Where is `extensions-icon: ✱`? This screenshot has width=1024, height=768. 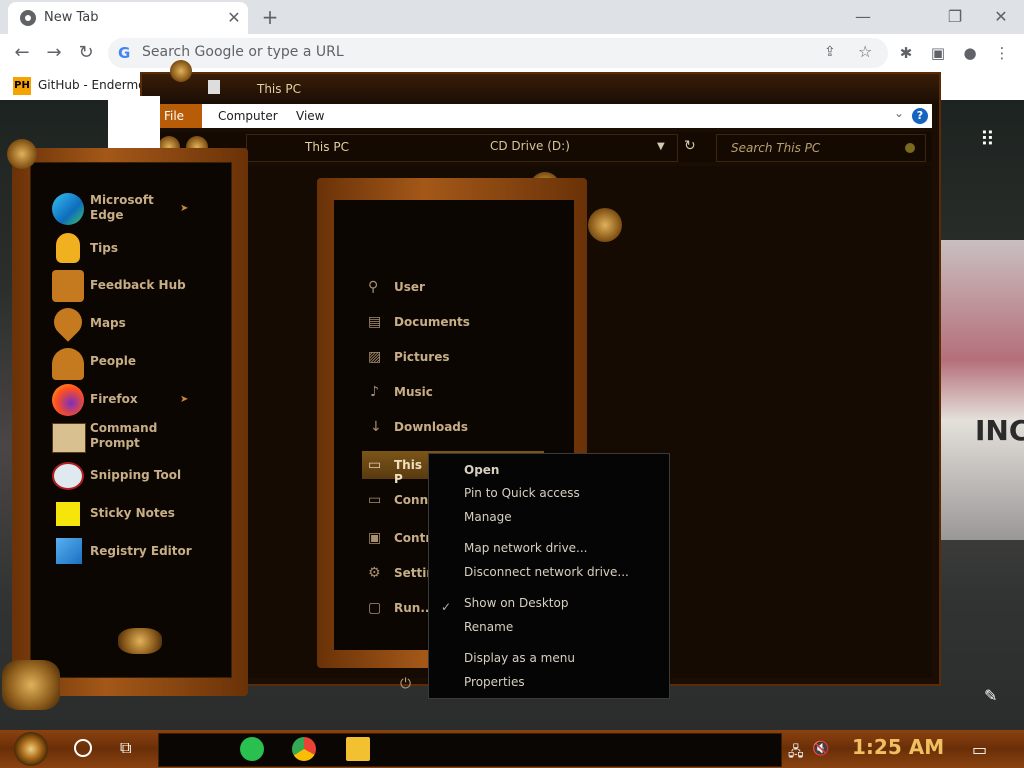 extensions-icon: ✱ is located at coordinates (906, 53).